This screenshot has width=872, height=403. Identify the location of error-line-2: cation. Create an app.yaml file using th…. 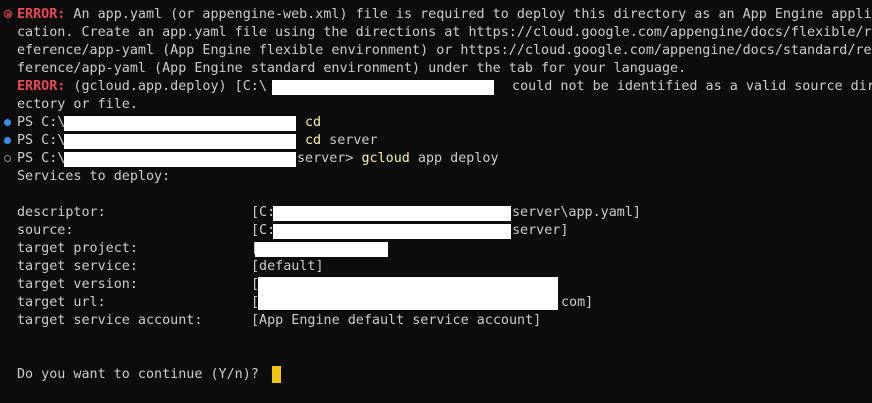
(444, 32).